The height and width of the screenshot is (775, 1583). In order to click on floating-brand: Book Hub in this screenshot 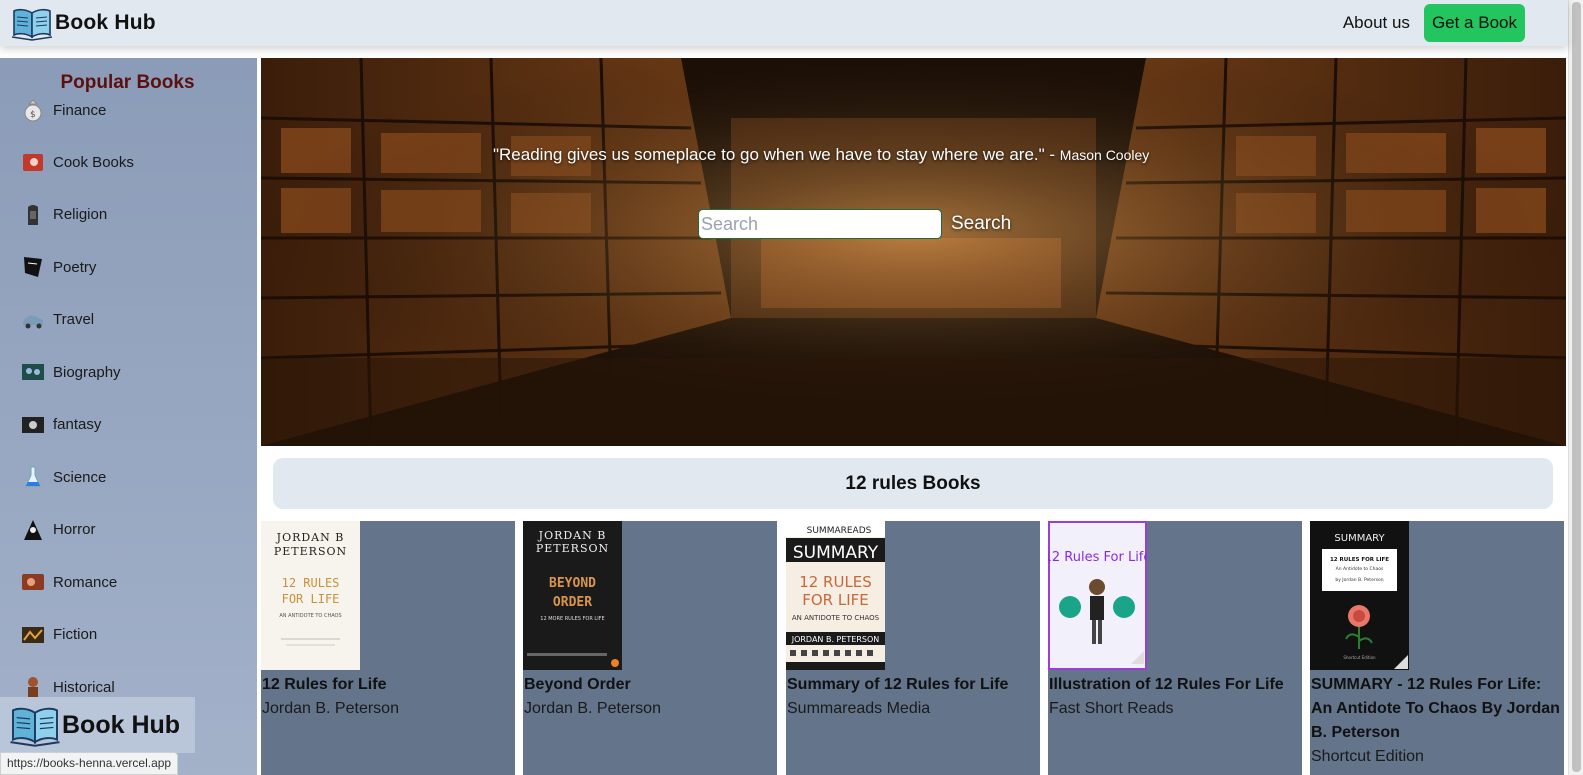, I will do `click(97, 725)`.